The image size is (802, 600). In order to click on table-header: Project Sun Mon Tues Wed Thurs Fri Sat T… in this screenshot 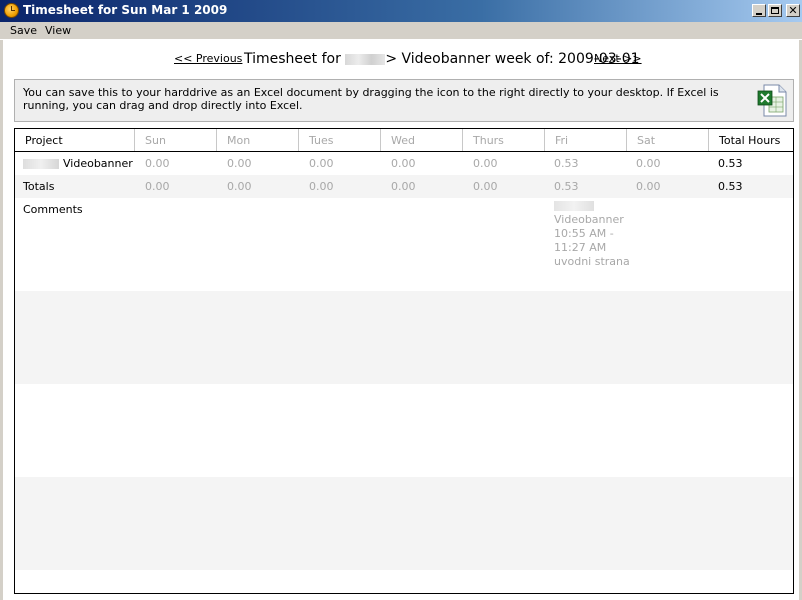, I will do `click(404, 140)`.